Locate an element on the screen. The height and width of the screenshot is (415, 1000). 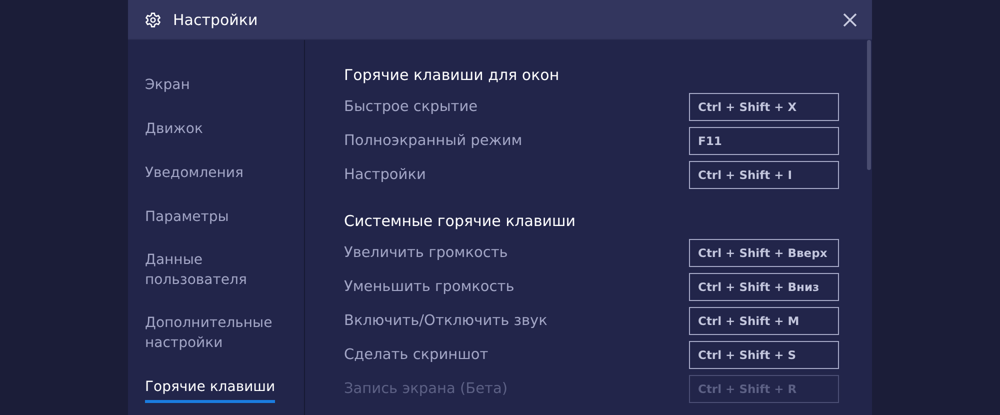
shortcut-label: Настройки is located at coordinates (385, 175).